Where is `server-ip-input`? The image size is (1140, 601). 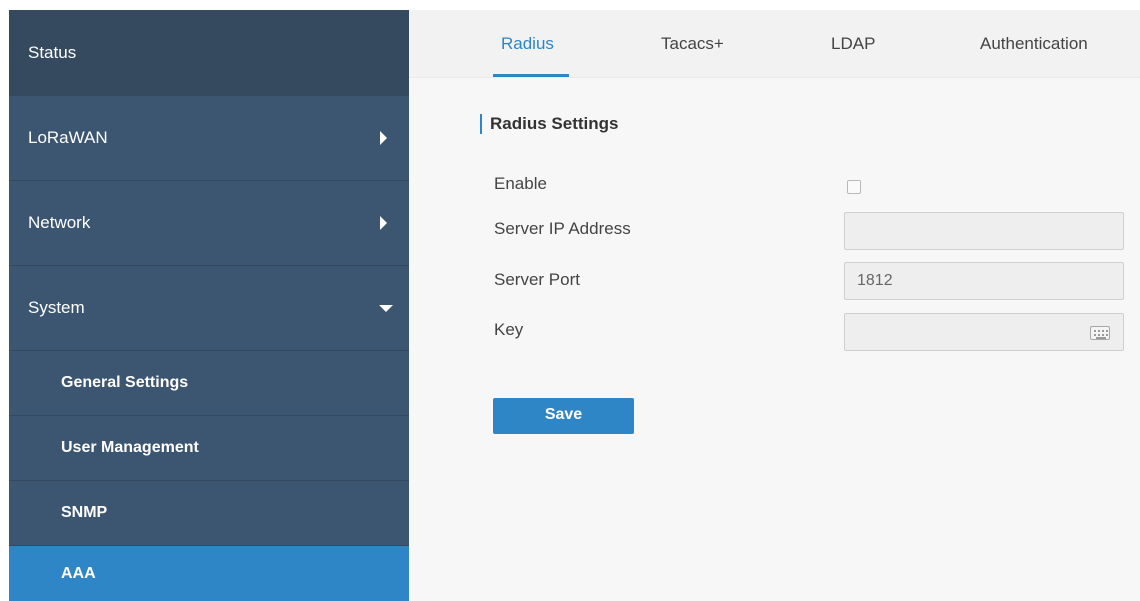 server-ip-input is located at coordinates (984, 231).